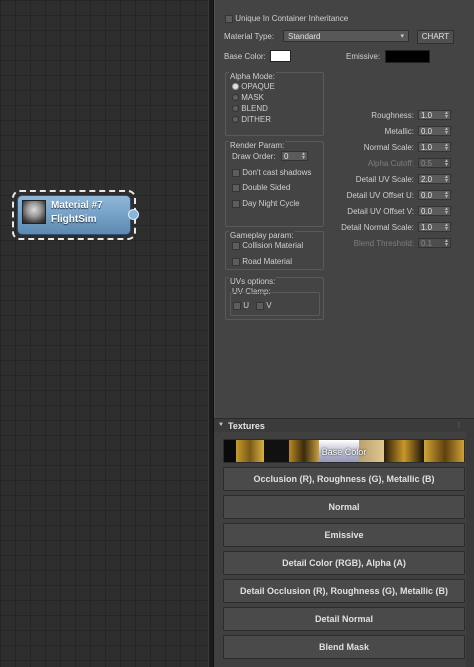 This screenshot has width=474, height=667. What do you see at coordinates (292, 18) in the screenshot?
I see `unique-inheritance-label: Unique In Container Inheritance` at bounding box center [292, 18].